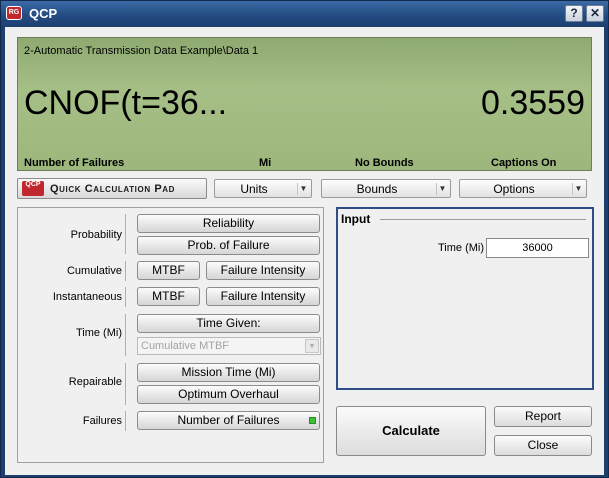 Image resolution: width=609 pixels, height=478 pixels. I want to click on options-label: Options, so click(514, 189).